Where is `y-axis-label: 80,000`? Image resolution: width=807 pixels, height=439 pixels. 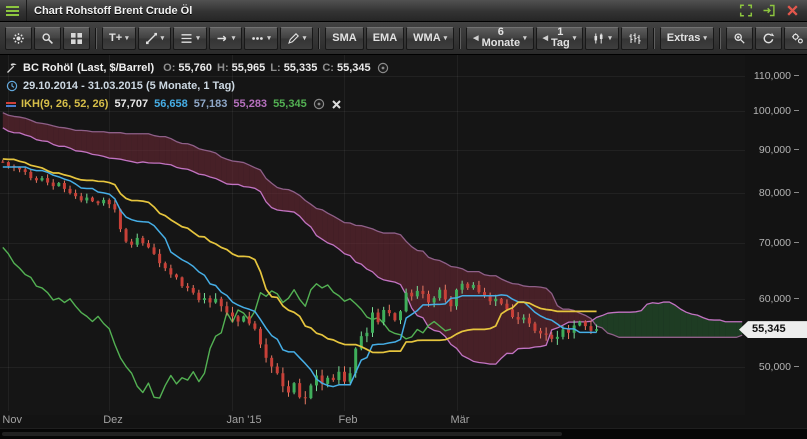 y-axis-label: 80,000 is located at coordinates (773, 193).